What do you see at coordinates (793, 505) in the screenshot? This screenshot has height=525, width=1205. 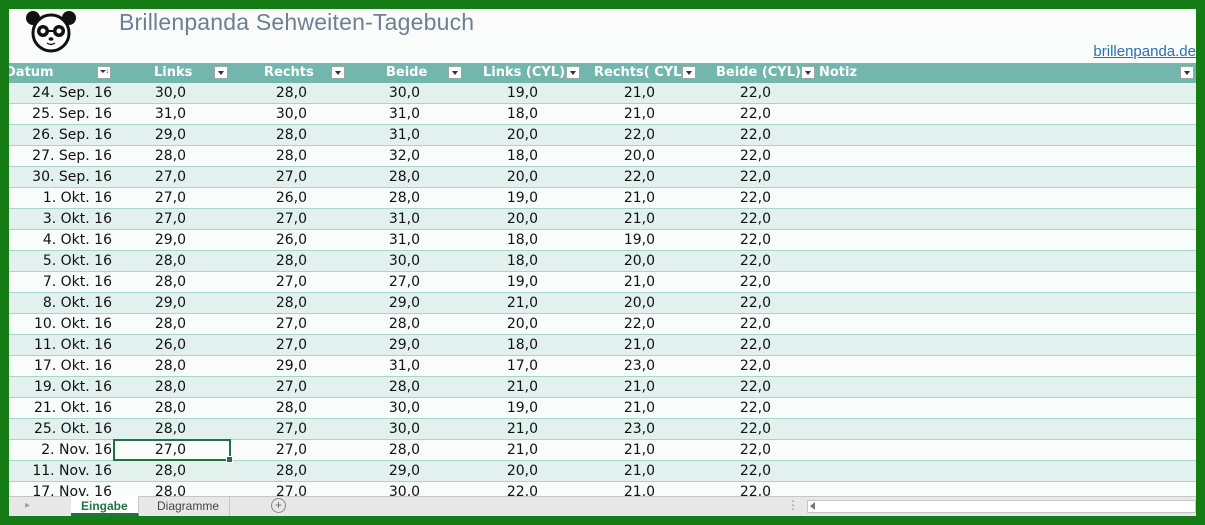 I see `more-options-icon: ⋮` at bounding box center [793, 505].